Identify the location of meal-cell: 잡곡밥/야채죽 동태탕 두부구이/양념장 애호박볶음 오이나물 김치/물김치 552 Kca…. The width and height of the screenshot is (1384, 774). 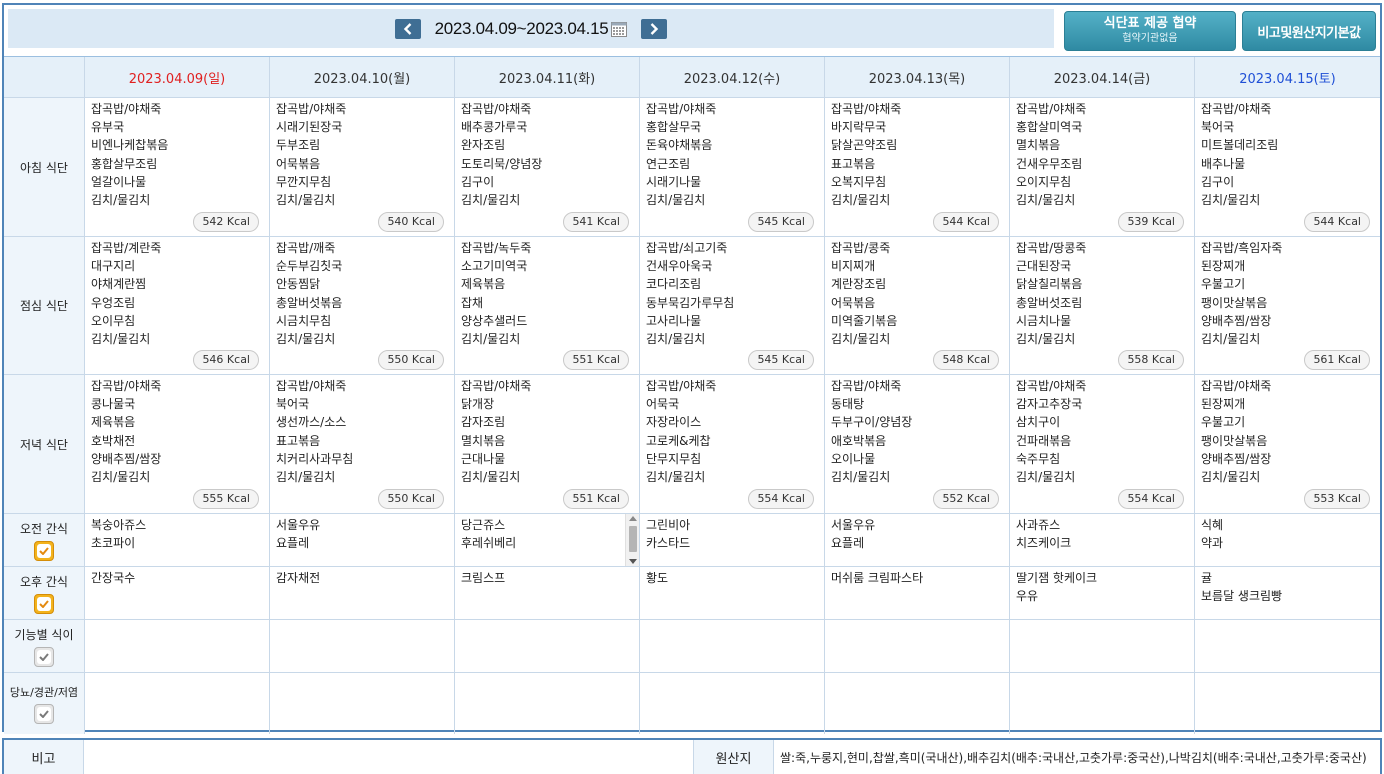
(916, 444).